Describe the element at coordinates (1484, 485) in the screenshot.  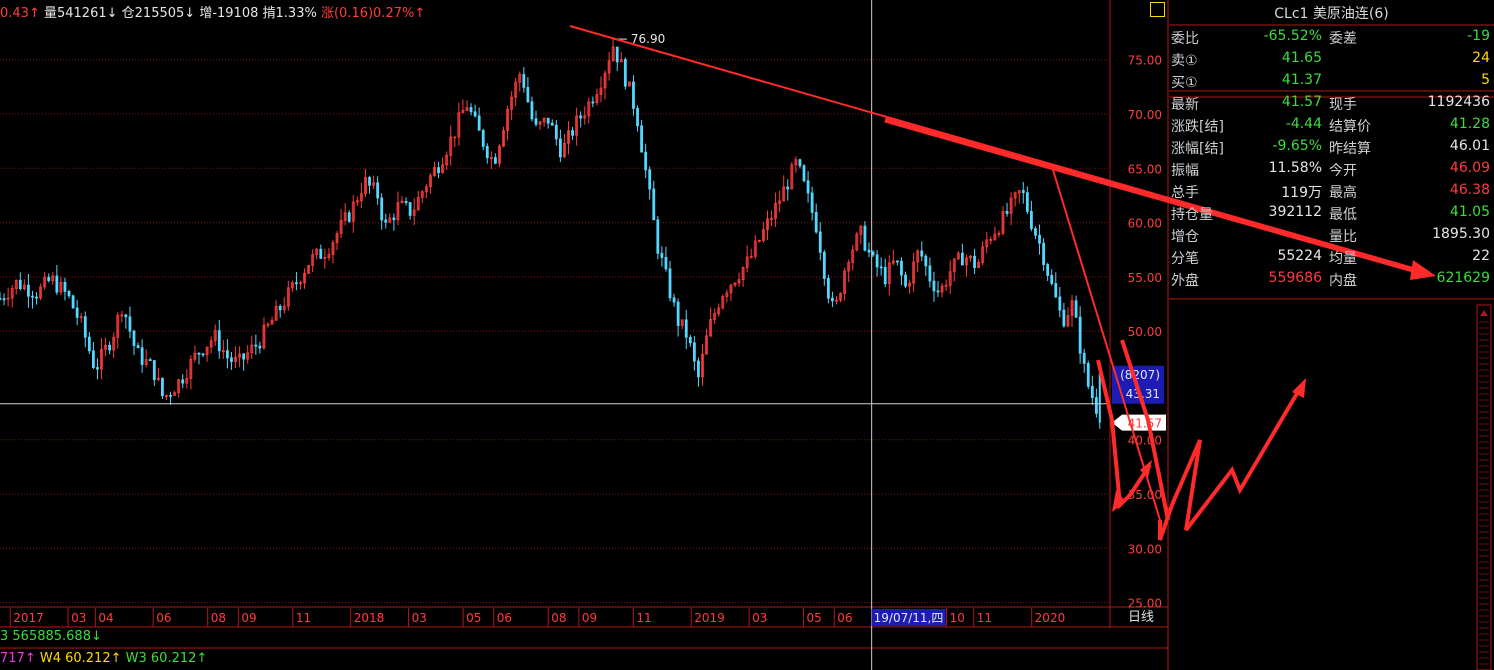
I see `vertical-scrollbar` at that location.